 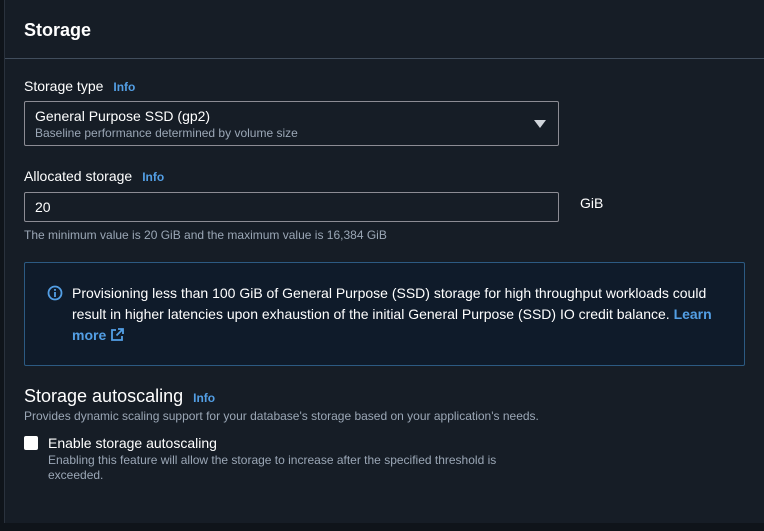 I want to click on allocated-storage-info-link: Info, so click(x=153, y=177).